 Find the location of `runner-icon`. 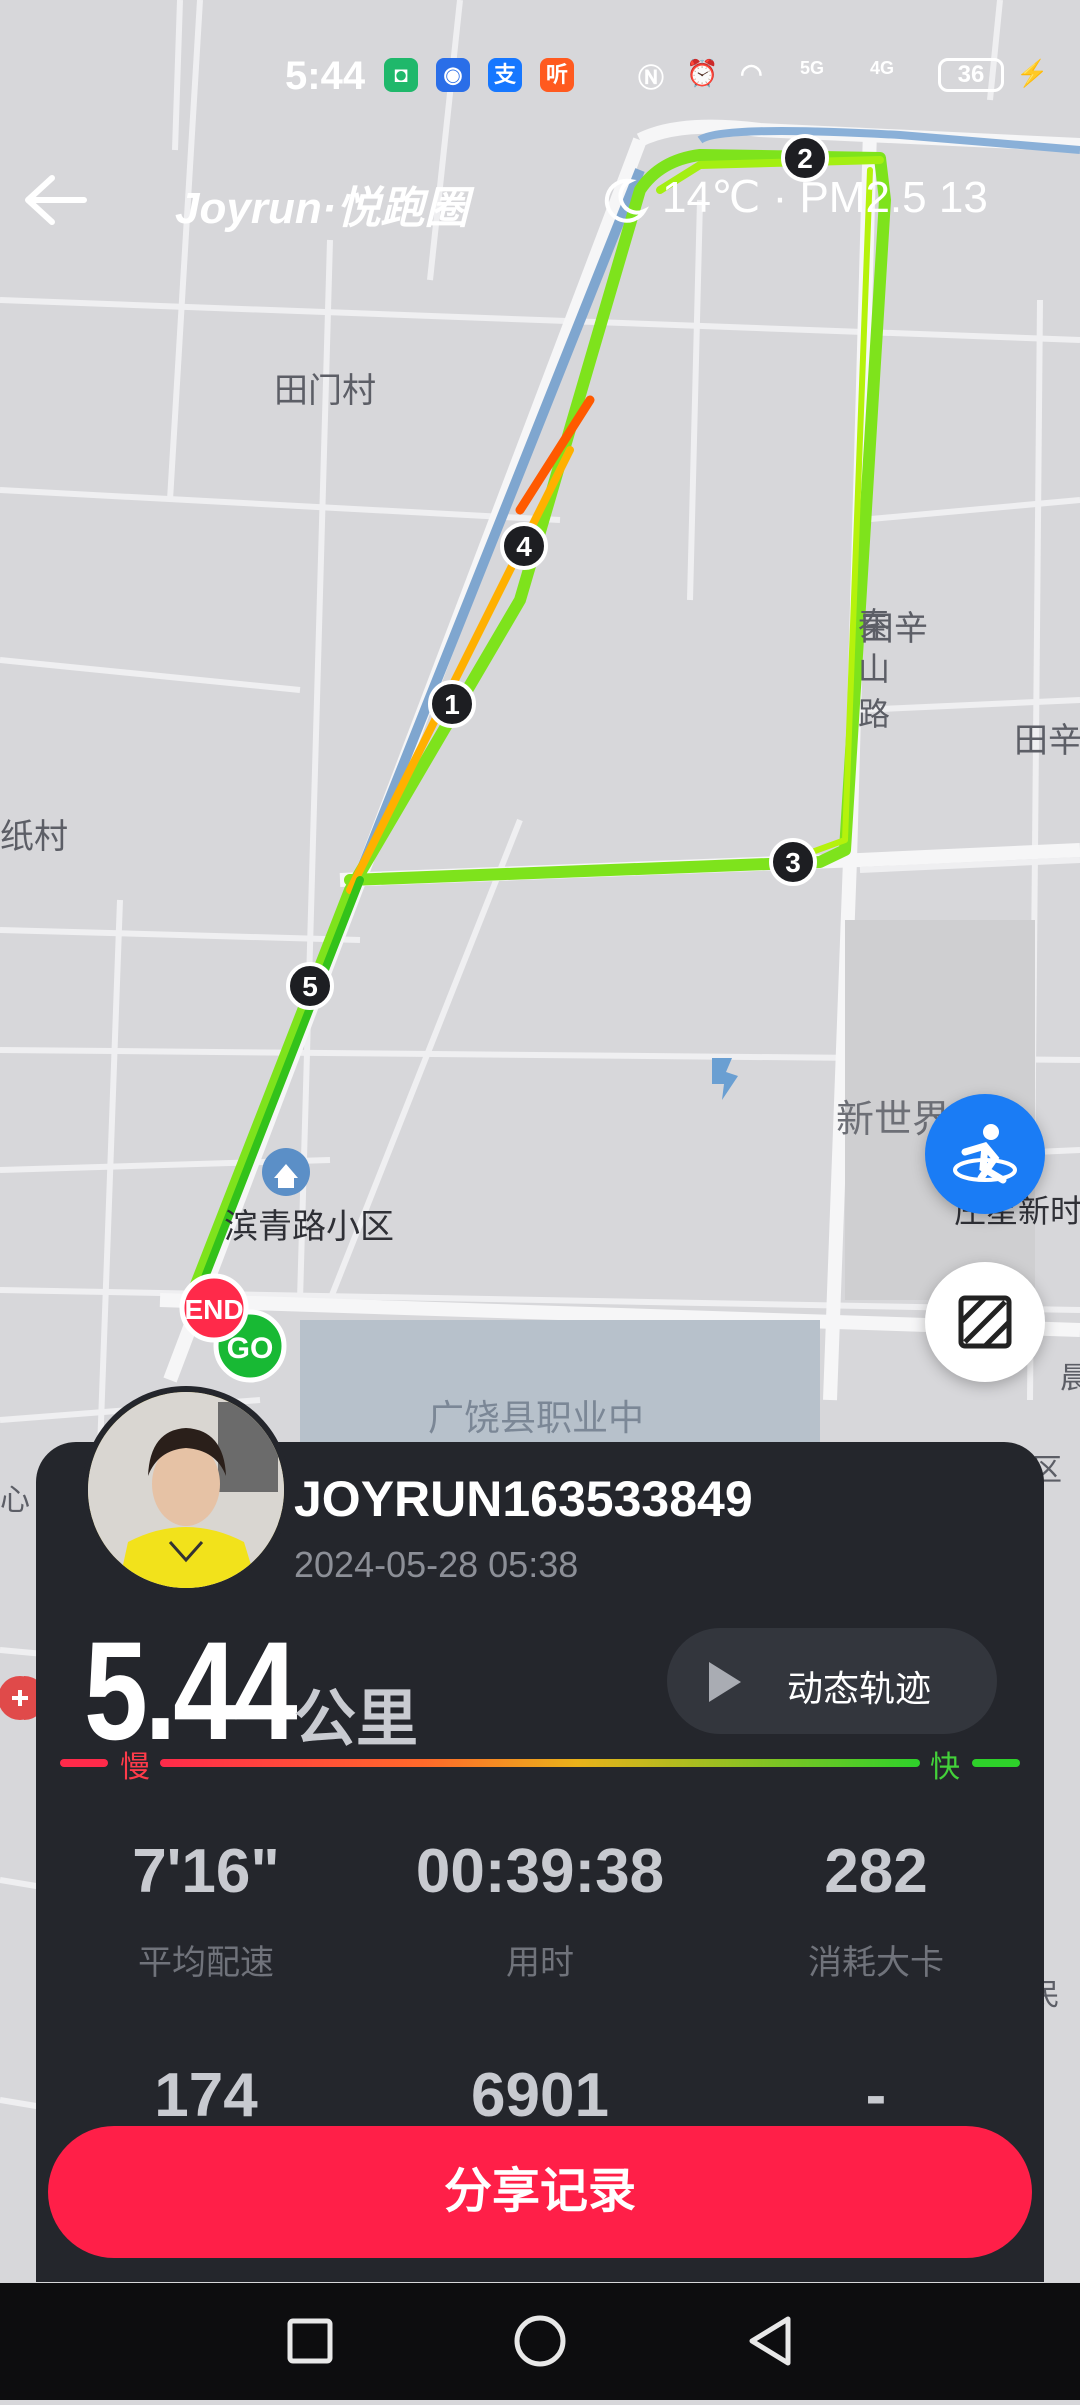

runner-icon is located at coordinates (985, 1154).